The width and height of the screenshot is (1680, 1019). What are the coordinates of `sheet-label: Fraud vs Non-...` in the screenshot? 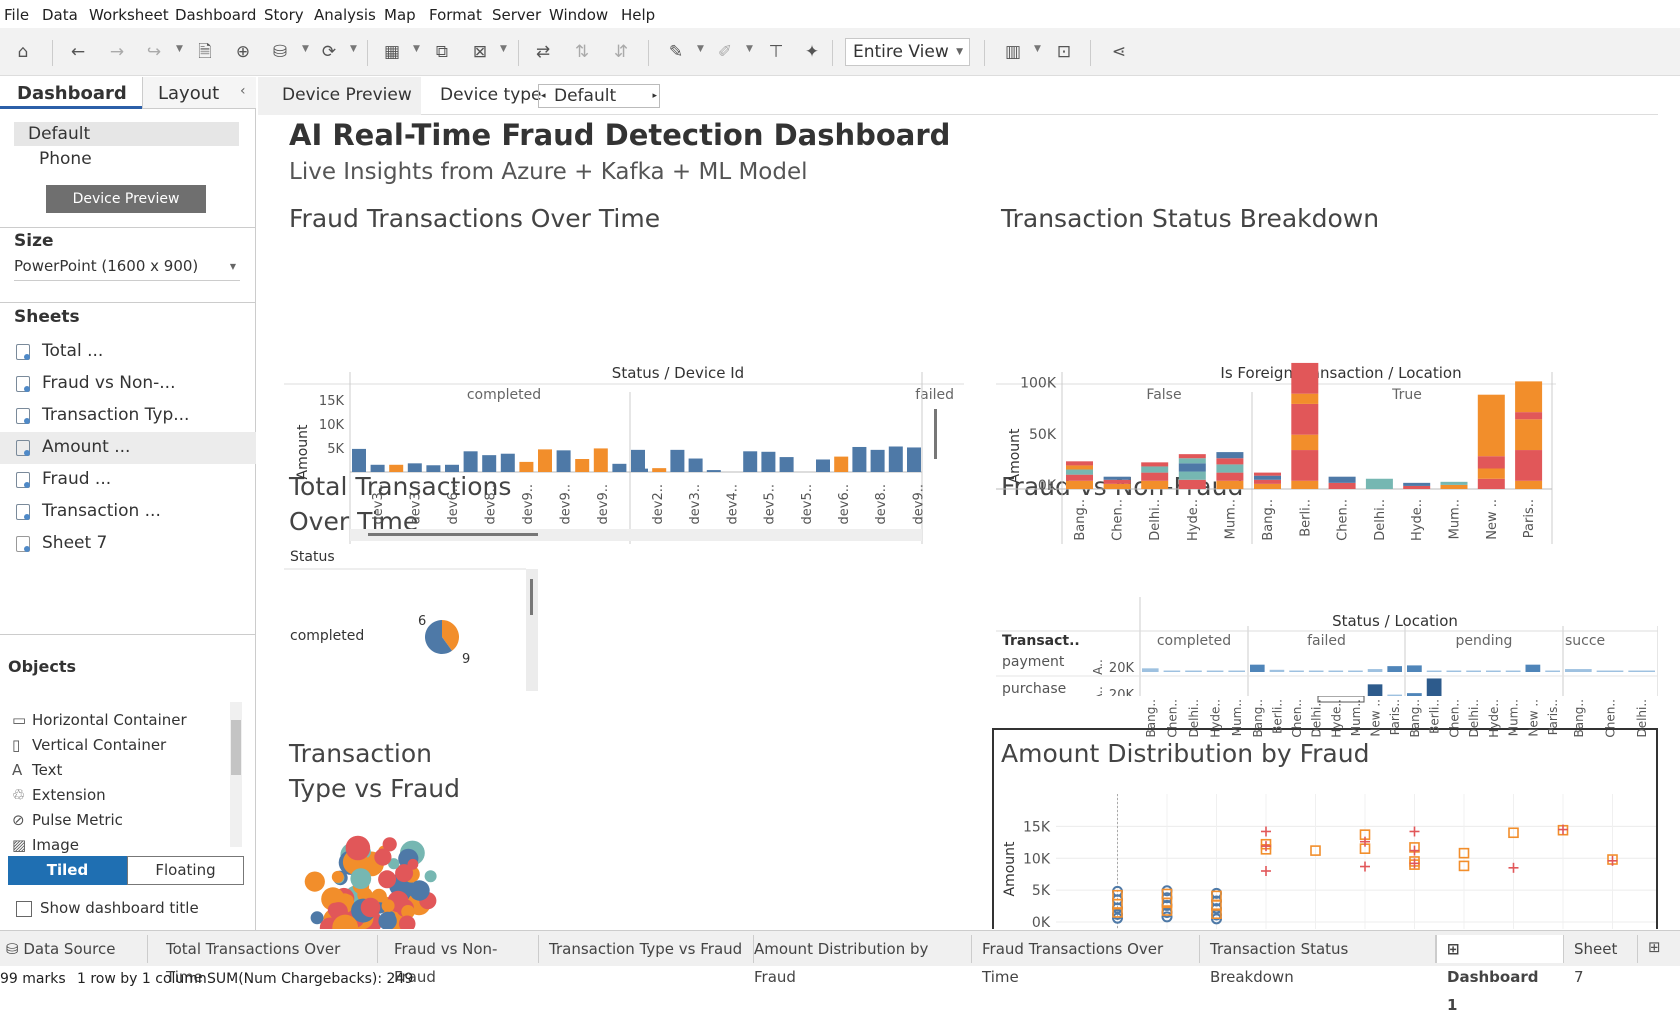 It's located at (109, 383).